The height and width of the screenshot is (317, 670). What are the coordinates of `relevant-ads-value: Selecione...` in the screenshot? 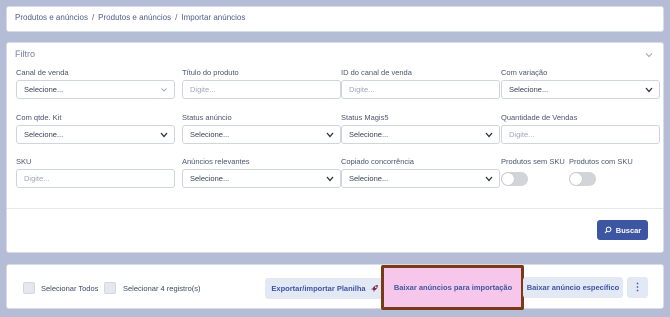 It's located at (210, 178).